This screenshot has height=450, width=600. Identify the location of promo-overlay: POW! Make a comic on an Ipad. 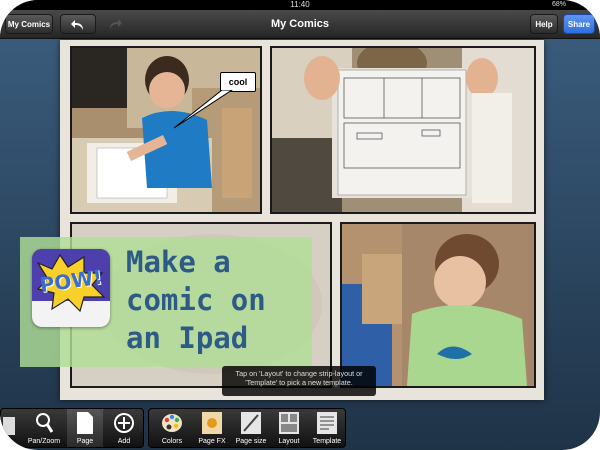
(166, 302).